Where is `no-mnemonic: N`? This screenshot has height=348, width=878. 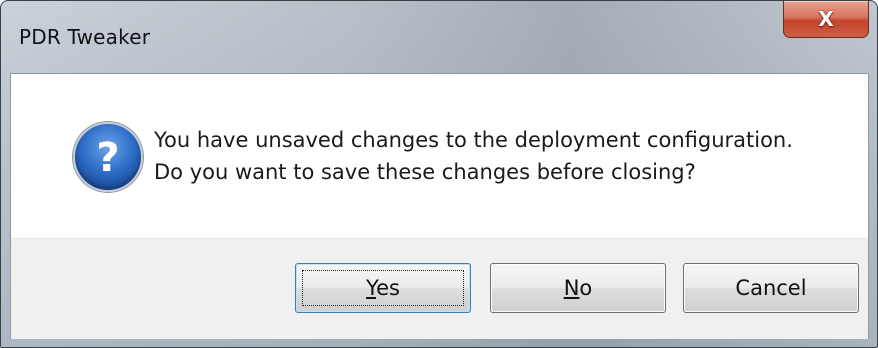 no-mnemonic: N is located at coordinates (571, 288).